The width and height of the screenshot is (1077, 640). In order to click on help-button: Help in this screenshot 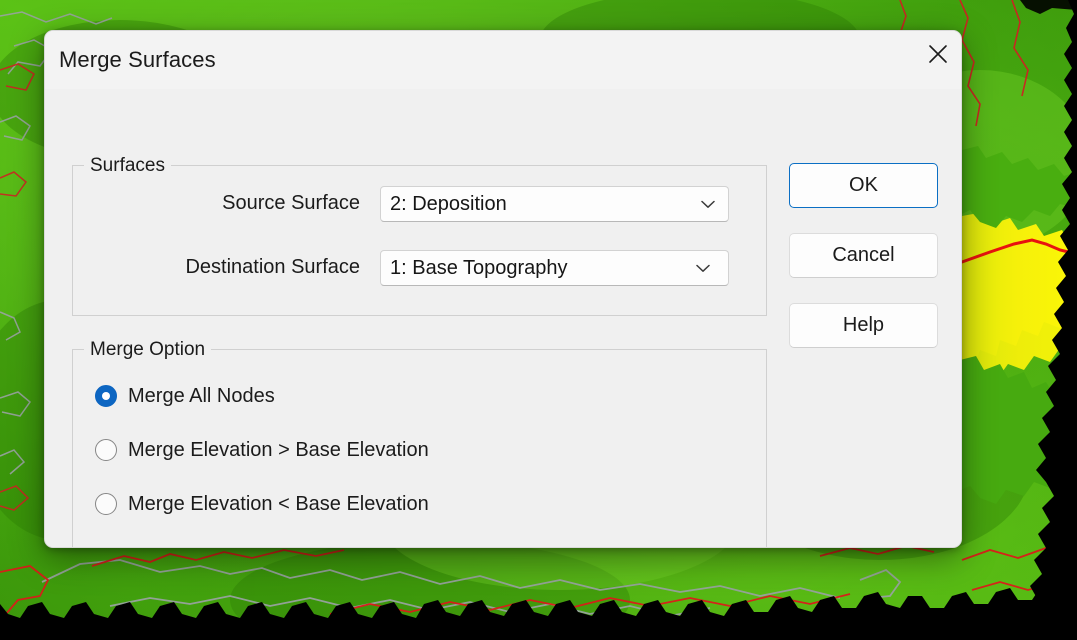, I will do `click(863, 325)`.